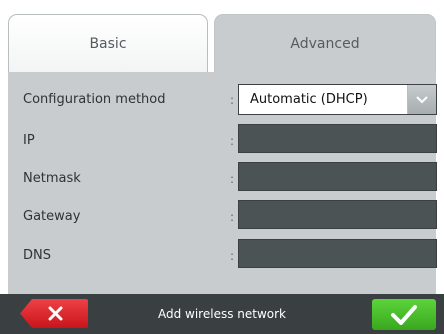 The image size is (444, 334). Describe the element at coordinates (337, 214) in the screenshot. I see `gateway-field` at that location.